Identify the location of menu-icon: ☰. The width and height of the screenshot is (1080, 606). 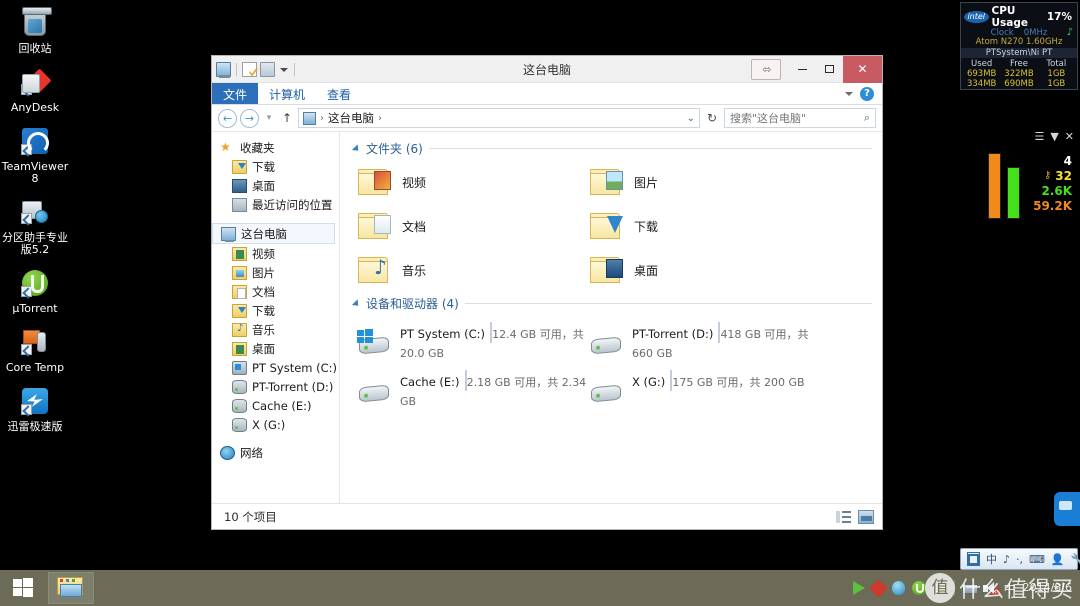
(1039, 136).